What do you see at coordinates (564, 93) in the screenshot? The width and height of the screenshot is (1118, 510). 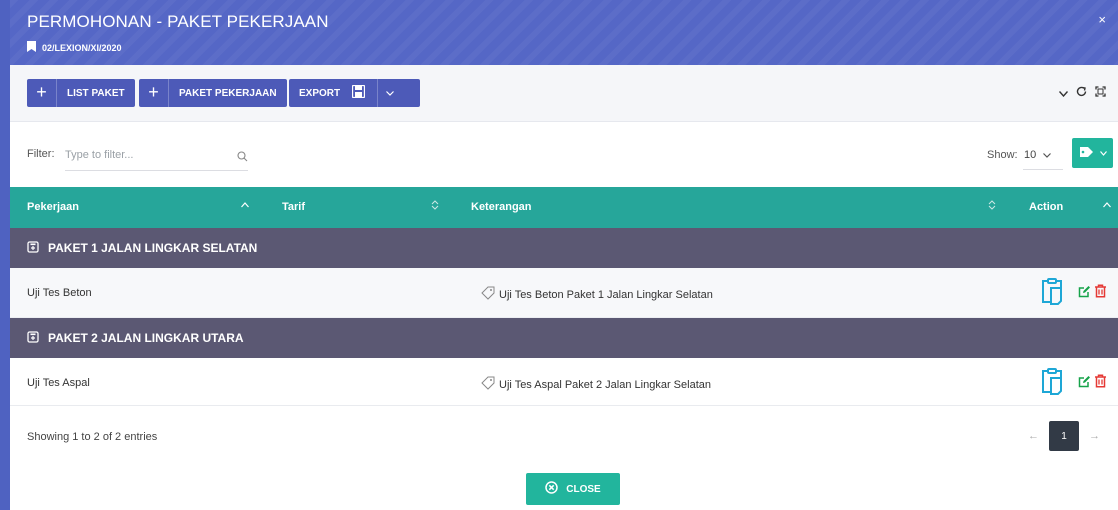 I see `toolbar: + LIST PAKET + PAKET PEKERJAAN EXPORT` at bounding box center [564, 93].